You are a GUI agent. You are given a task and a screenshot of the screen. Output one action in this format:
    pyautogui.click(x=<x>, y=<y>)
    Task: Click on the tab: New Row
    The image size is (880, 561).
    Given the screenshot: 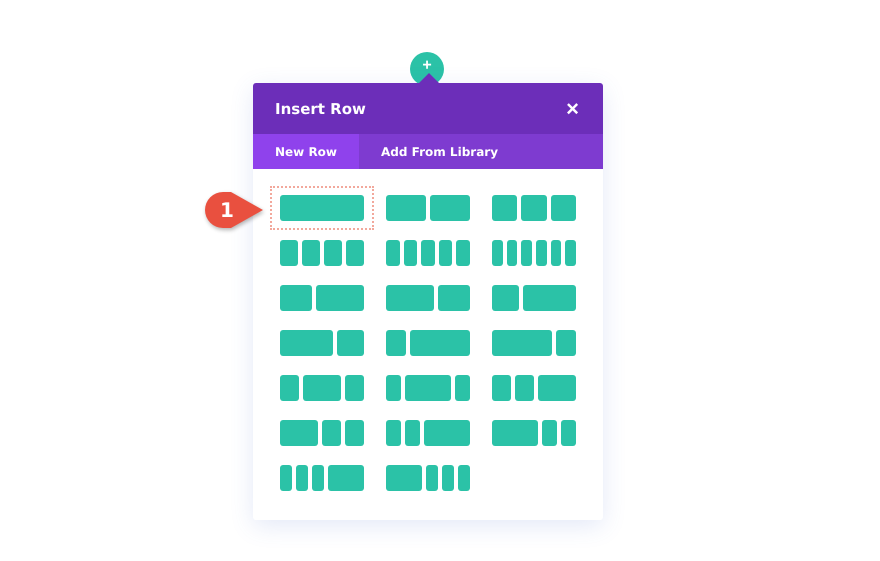 What is the action you would take?
    pyautogui.click(x=306, y=151)
    